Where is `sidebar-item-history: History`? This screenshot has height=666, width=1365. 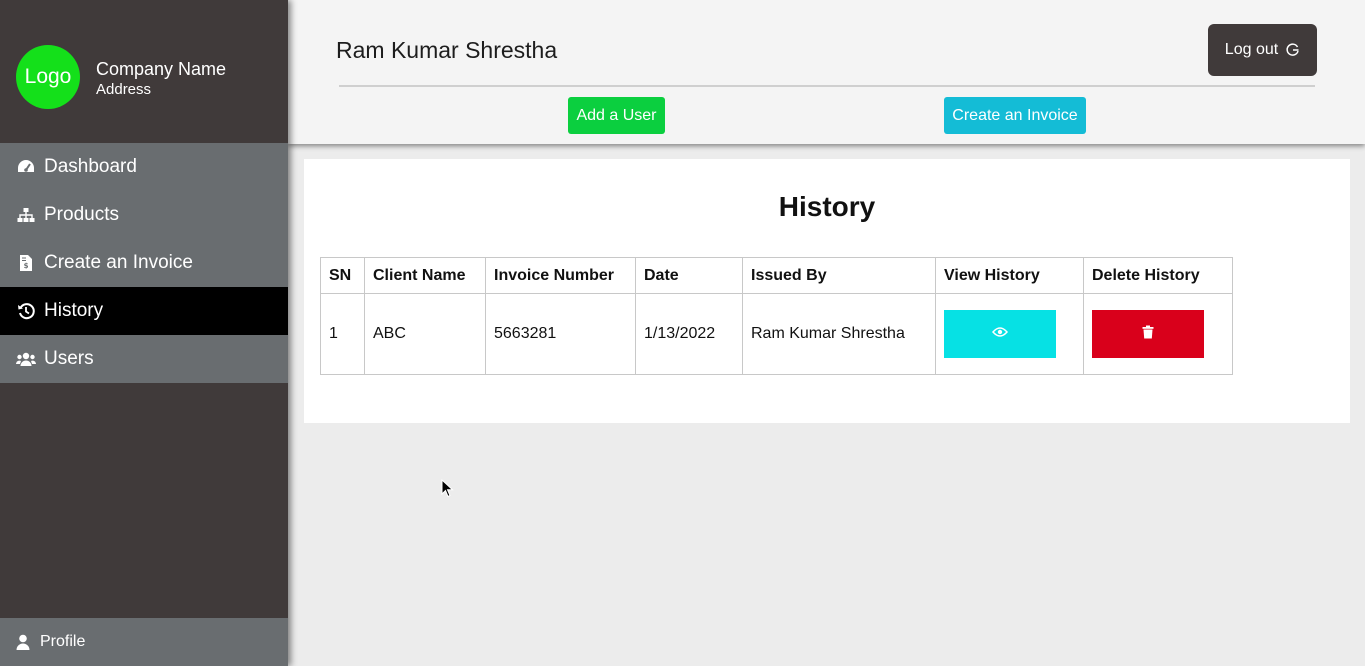 sidebar-item-history: History is located at coordinates (144, 311).